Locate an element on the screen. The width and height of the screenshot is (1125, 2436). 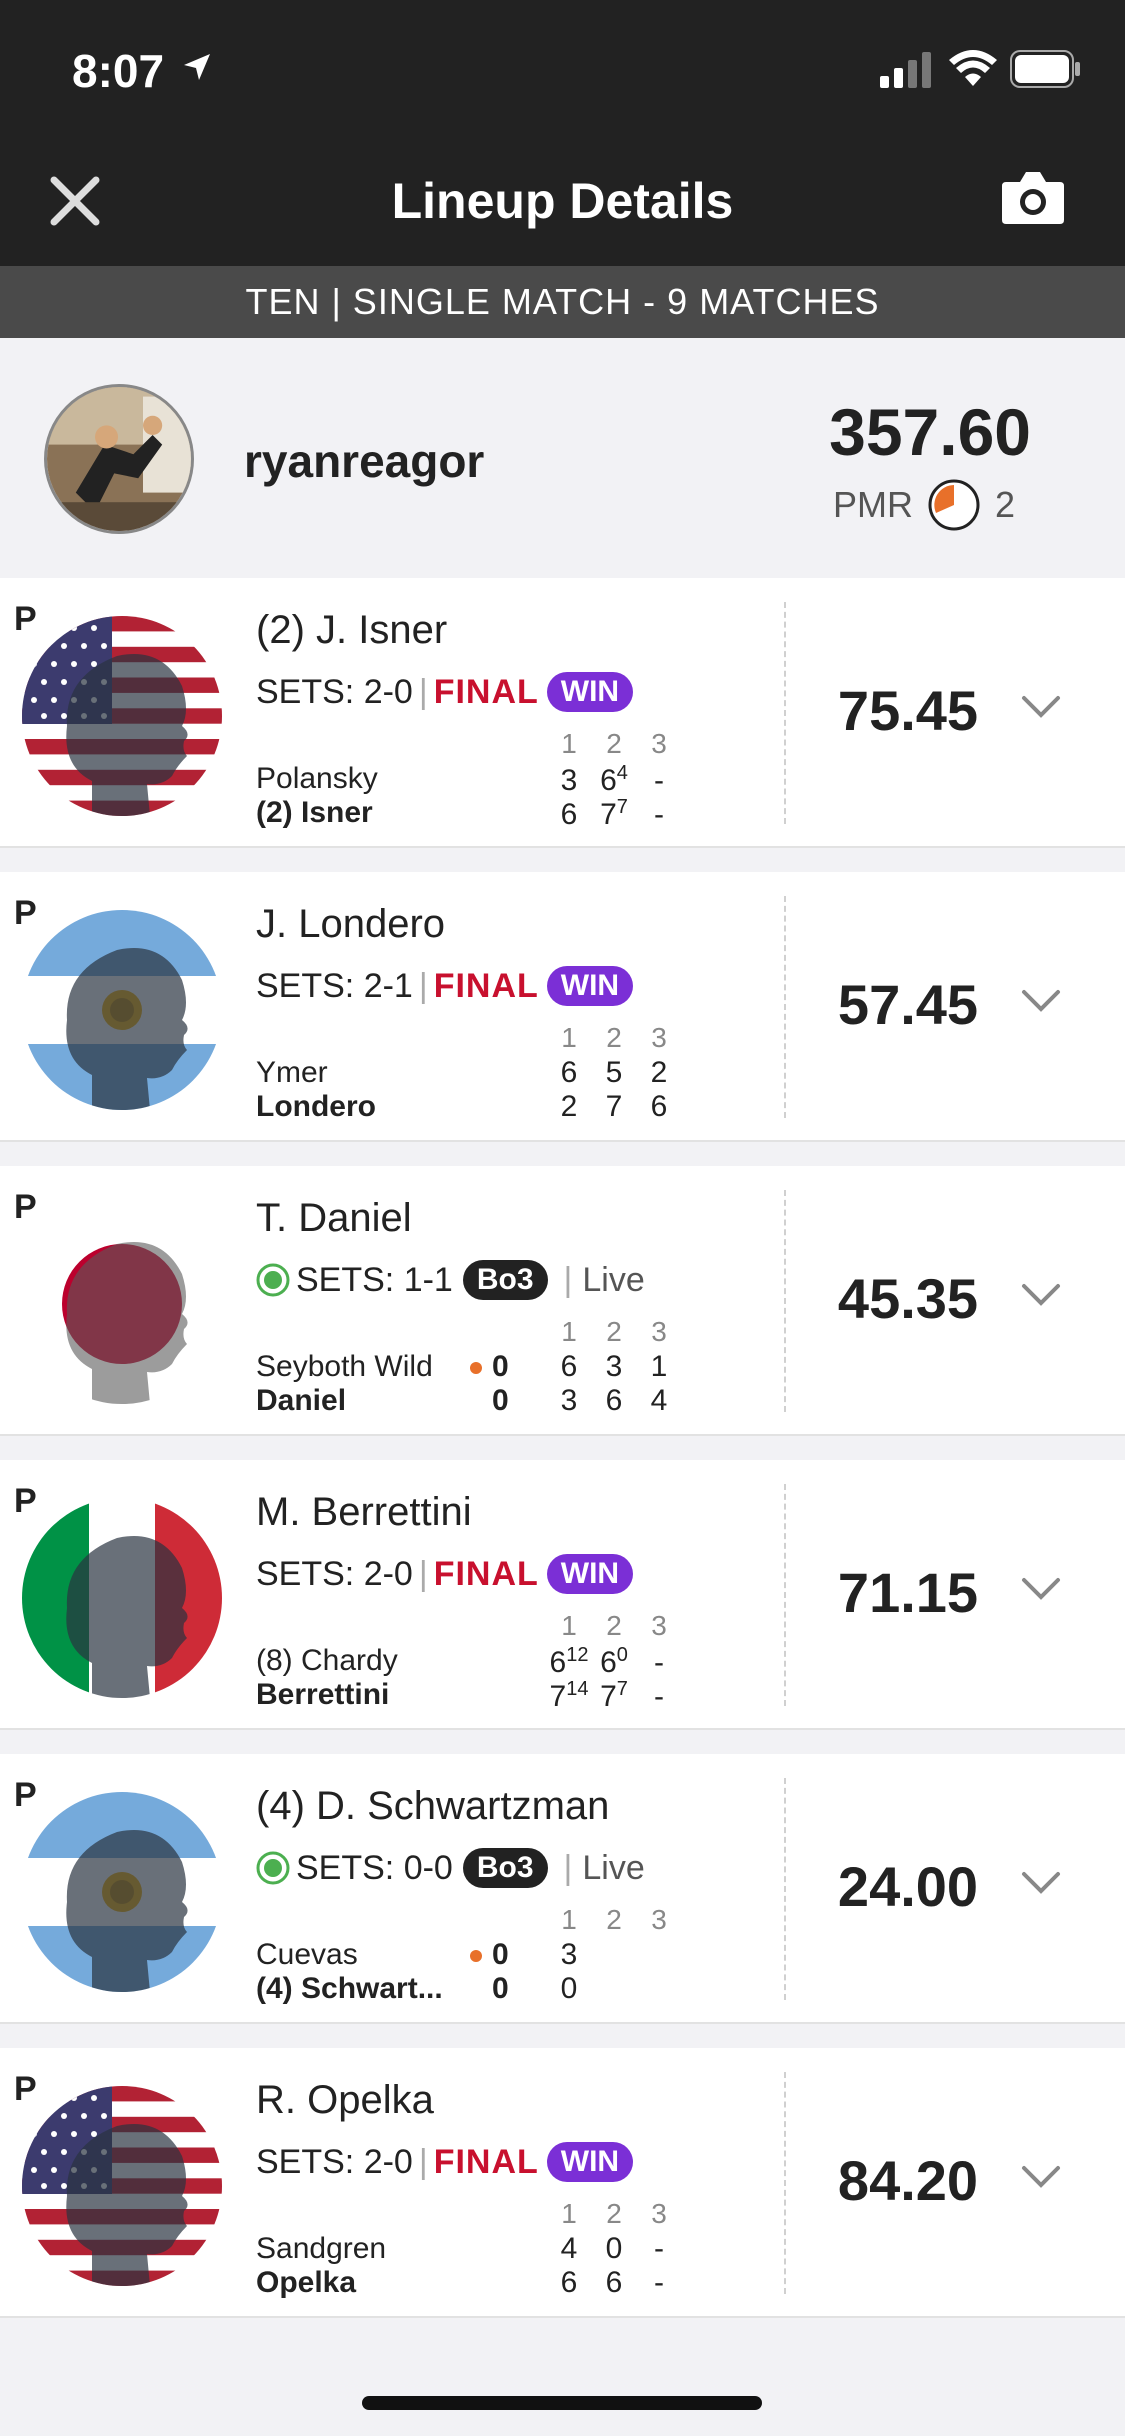
player-name: J. Londero is located at coordinates (351, 924).